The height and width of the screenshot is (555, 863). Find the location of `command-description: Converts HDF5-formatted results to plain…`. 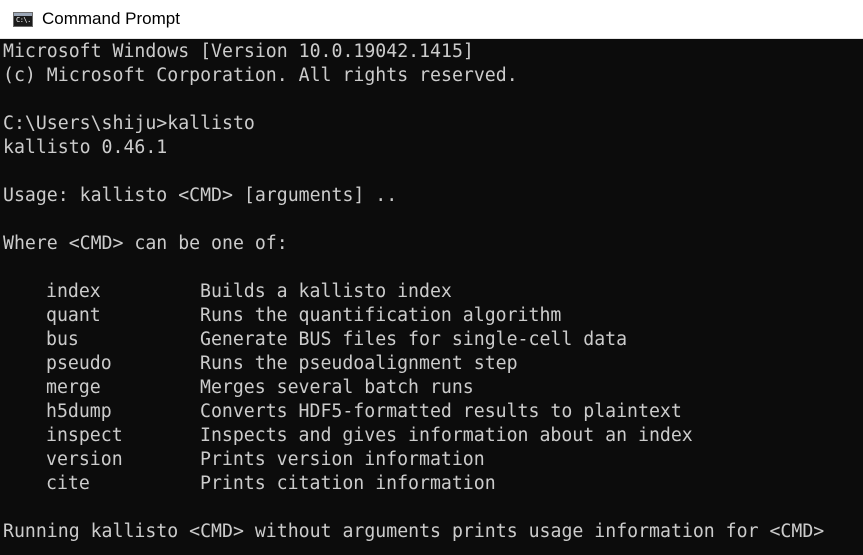

command-description: Converts HDF5-formatted results to plain… is located at coordinates (441, 411).